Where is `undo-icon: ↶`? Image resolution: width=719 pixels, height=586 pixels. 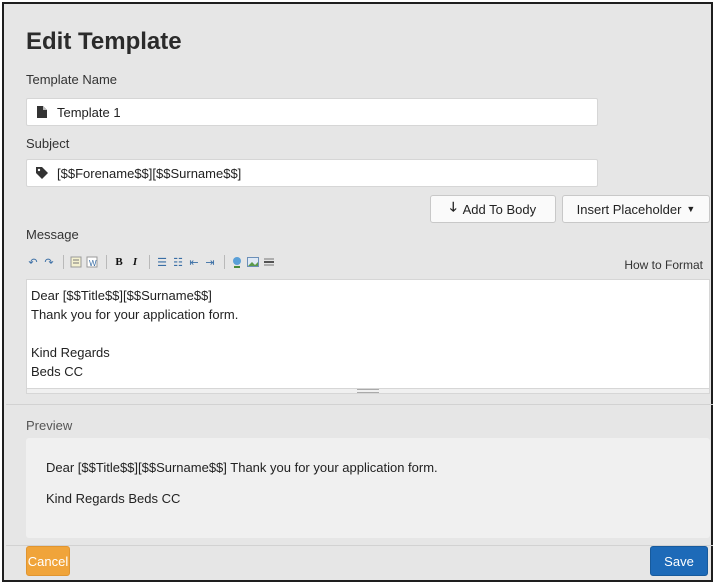
undo-icon: ↶ is located at coordinates (33, 262).